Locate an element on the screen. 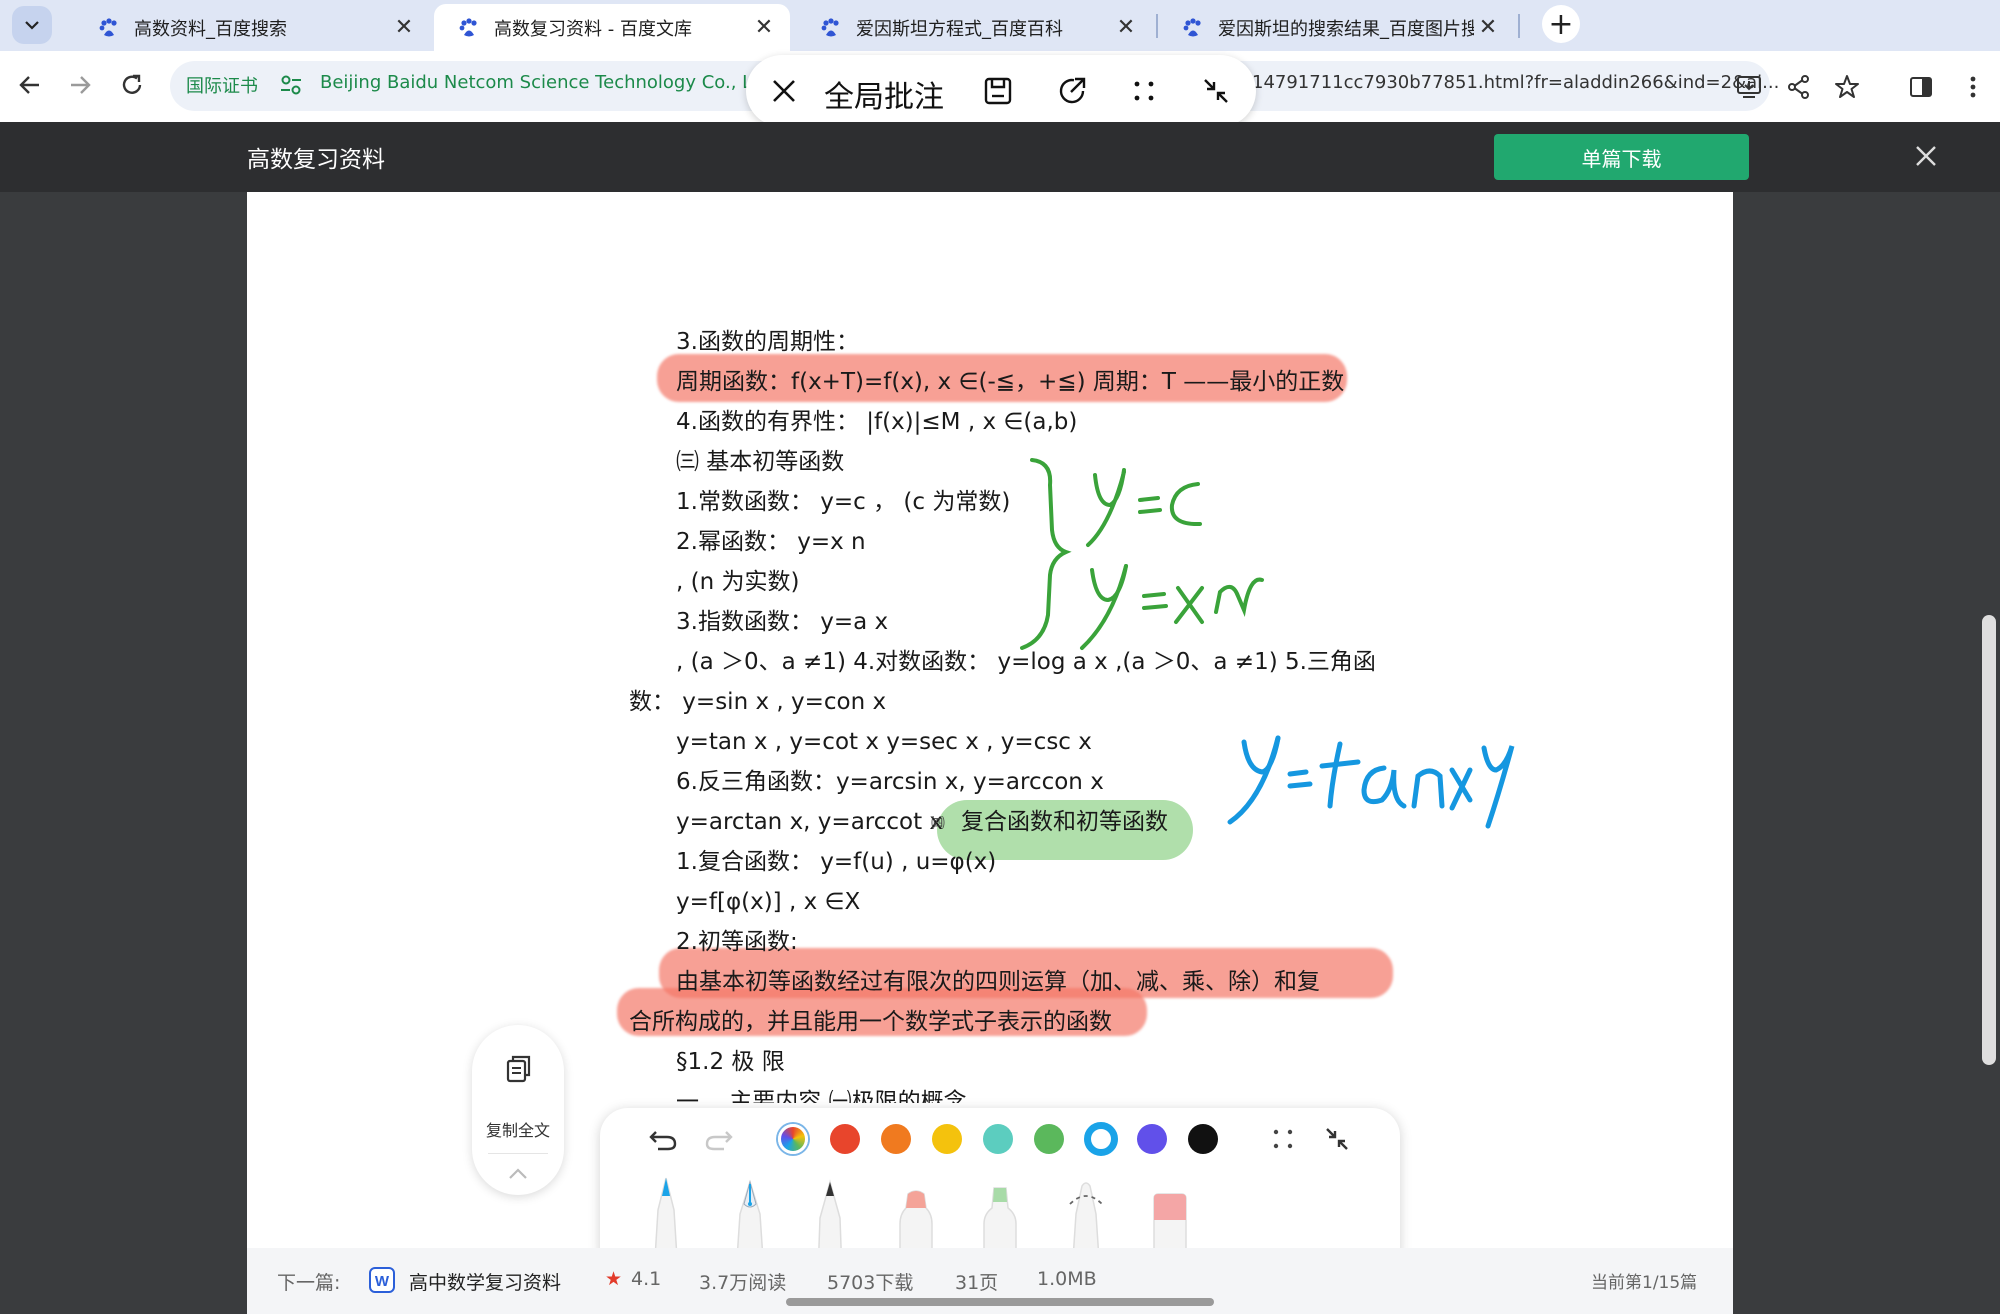 The height and width of the screenshot is (1314, 2000). reload-icon is located at coordinates (132, 84).